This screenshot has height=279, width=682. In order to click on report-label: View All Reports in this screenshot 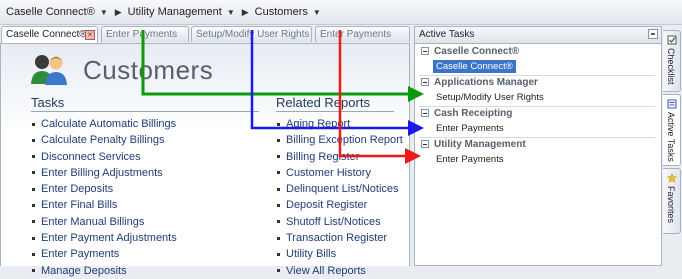, I will do `click(326, 270)`.